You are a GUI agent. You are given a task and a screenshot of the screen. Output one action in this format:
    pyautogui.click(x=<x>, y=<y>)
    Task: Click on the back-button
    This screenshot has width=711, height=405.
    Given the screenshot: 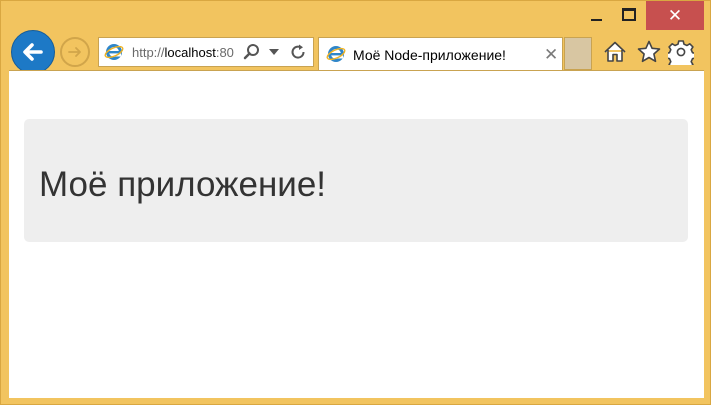 What is the action you would take?
    pyautogui.click(x=33, y=52)
    